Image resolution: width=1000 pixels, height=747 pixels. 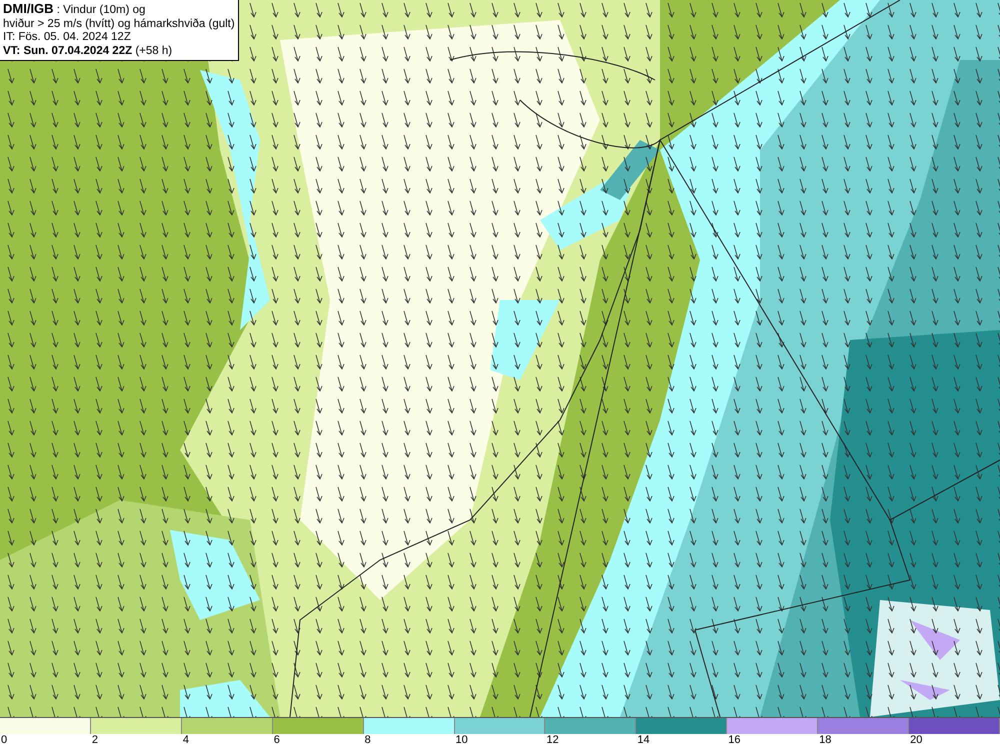 I want to click on scale-tick-label: 2, so click(x=95, y=740).